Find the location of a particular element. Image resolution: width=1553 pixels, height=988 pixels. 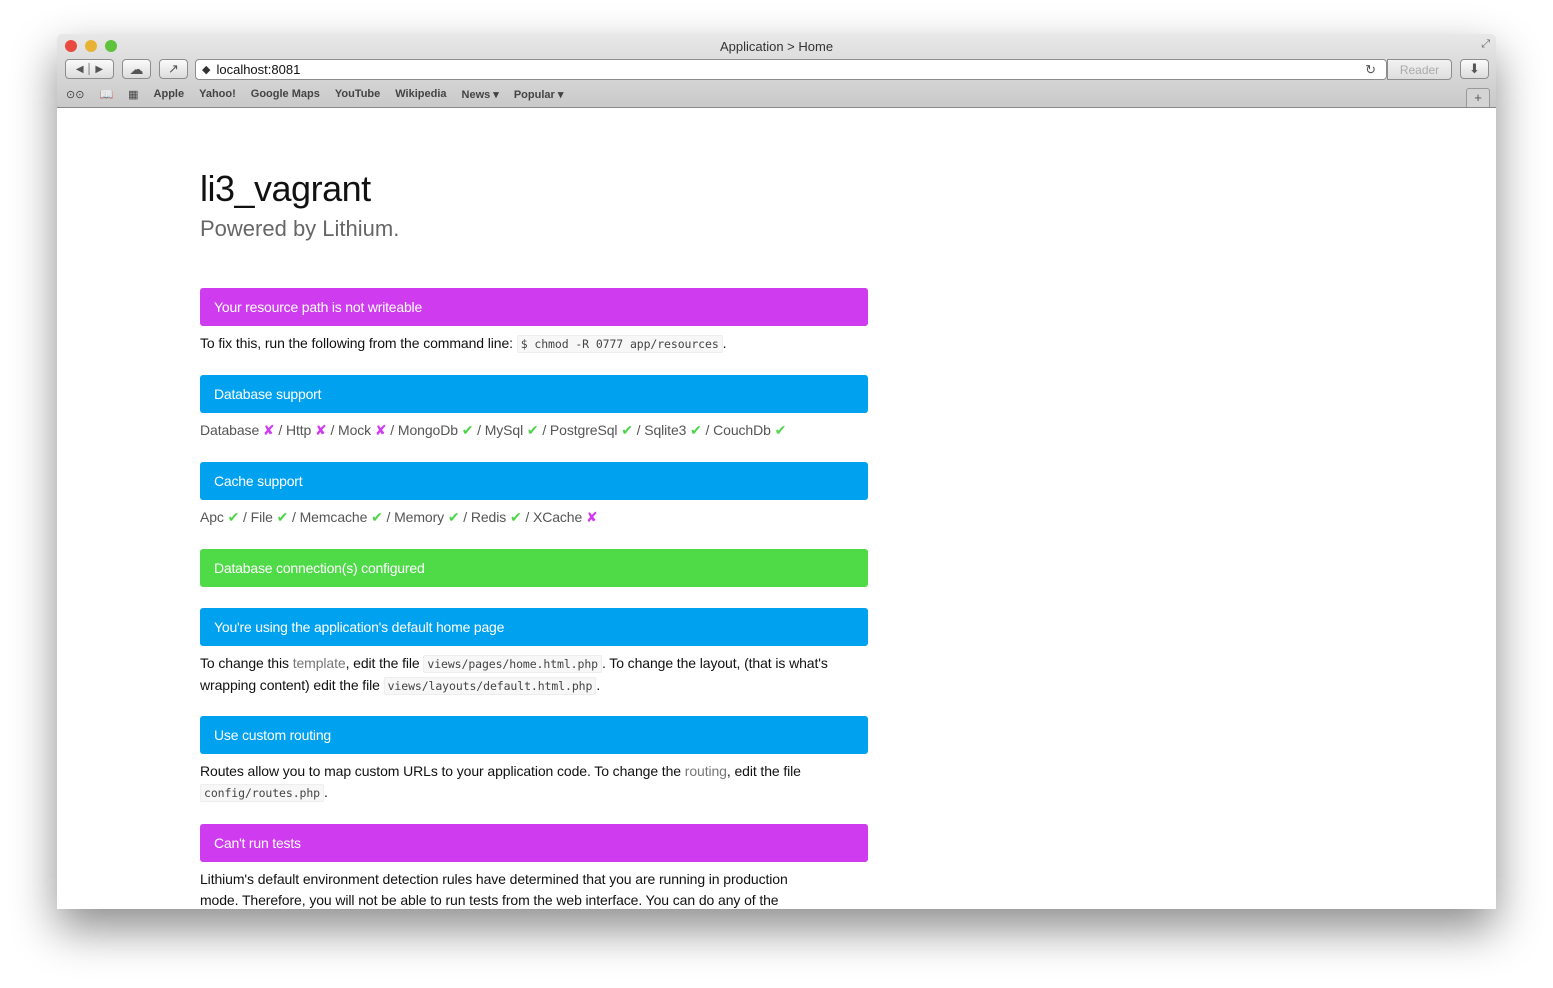

connection-alert: Database connection(s) configured is located at coordinates (534, 568).